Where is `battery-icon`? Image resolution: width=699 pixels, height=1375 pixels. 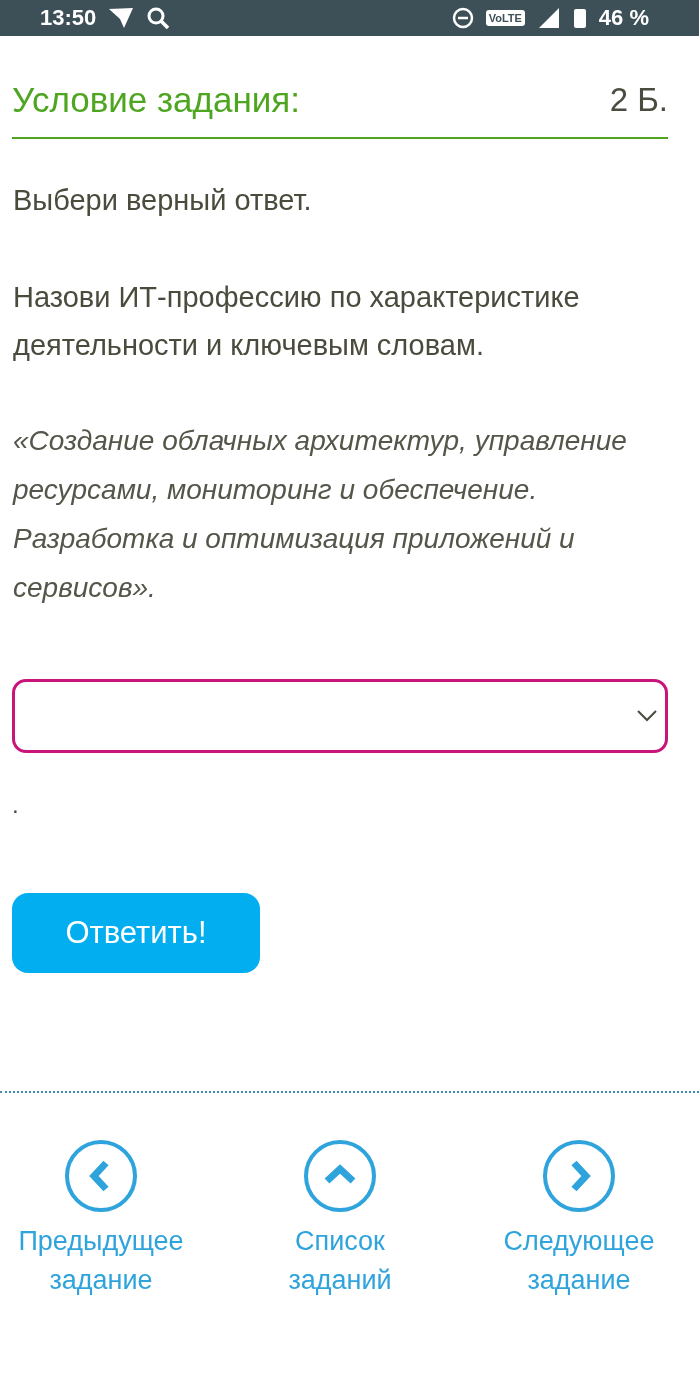
battery-icon is located at coordinates (579, 18).